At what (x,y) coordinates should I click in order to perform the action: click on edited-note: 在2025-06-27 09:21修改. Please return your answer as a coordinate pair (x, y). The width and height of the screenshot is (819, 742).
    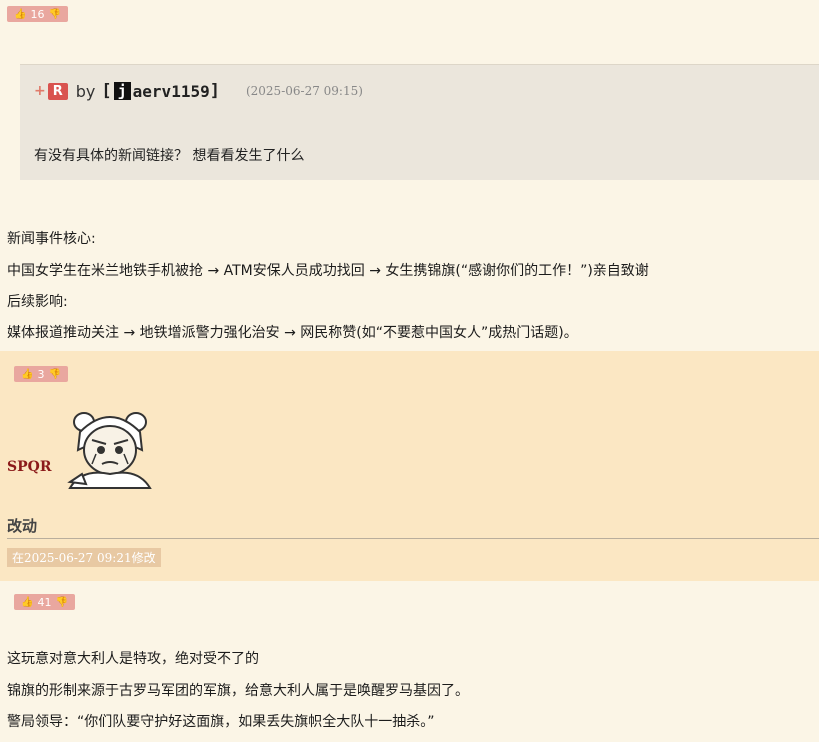
    Looking at the image, I should click on (84, 557).